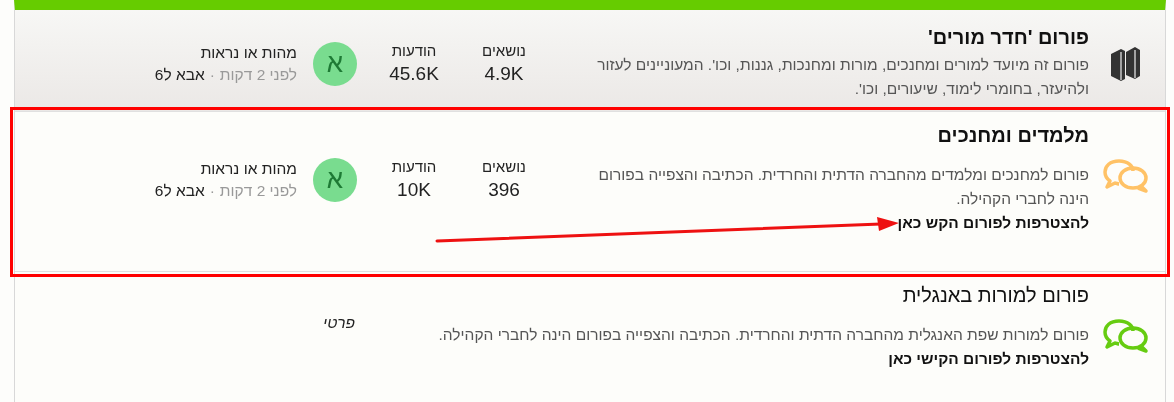 This screenshot has height=402, width=1174. I want to click on join-link: להצטרפות לפורום הקש כאן, so click(993, 223).